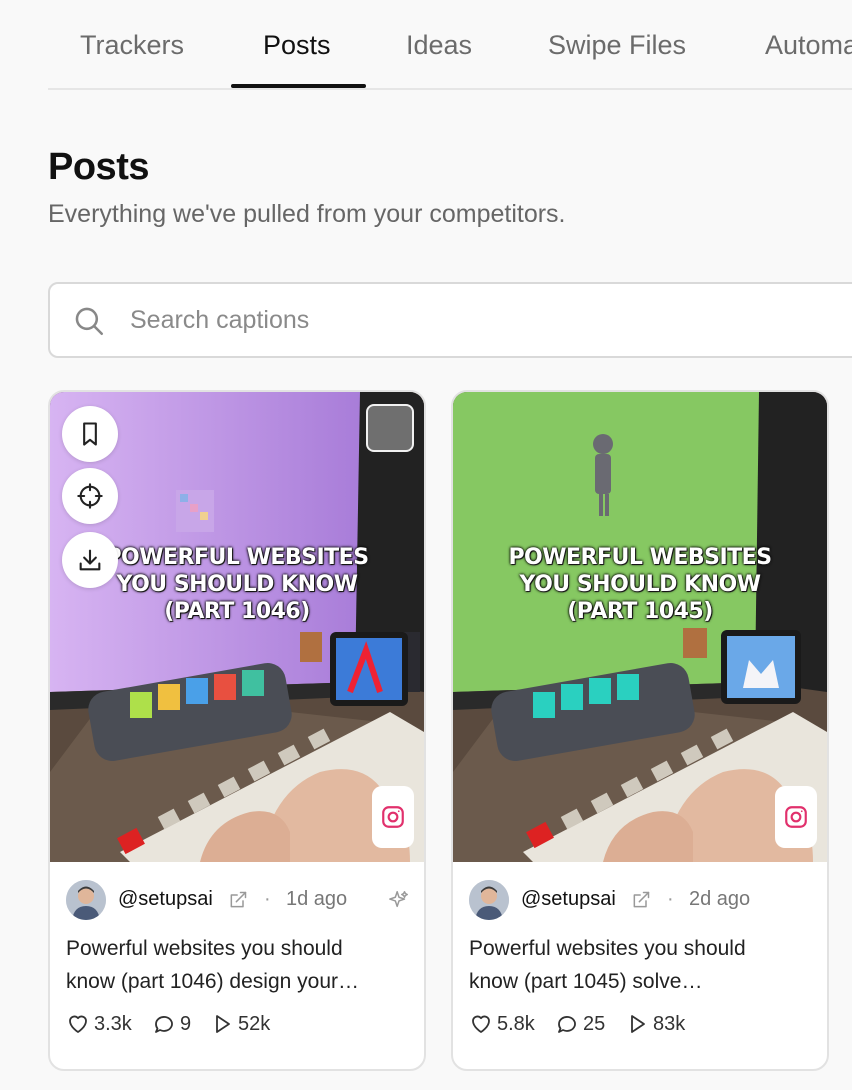 The image size is (852, 1090). Describe the element at coordinates (720, 899) in the screenshot. I see `post-time-ago: 2d ago` at that location.